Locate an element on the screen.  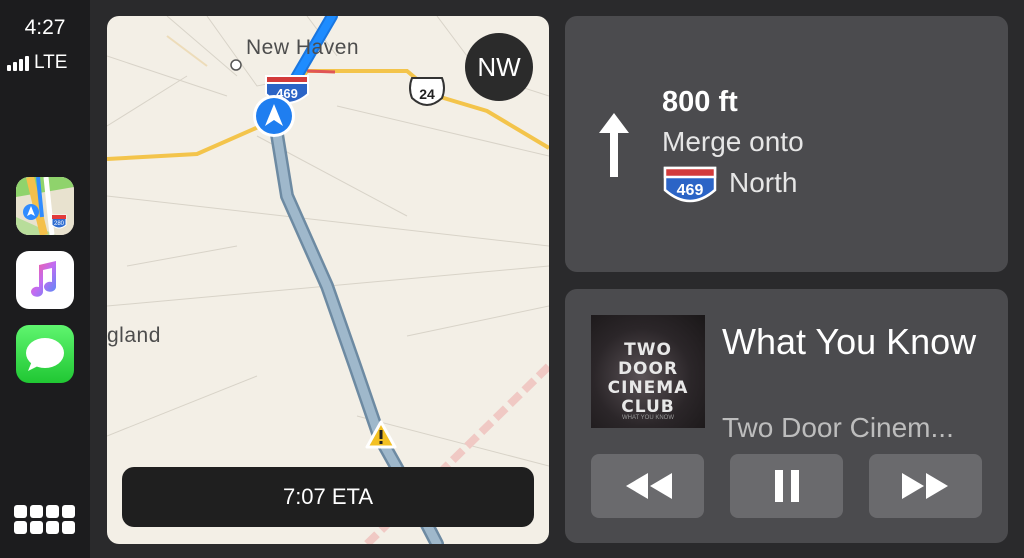
maneuver-instruction: Merge onto is located at coordinates (733, 141).